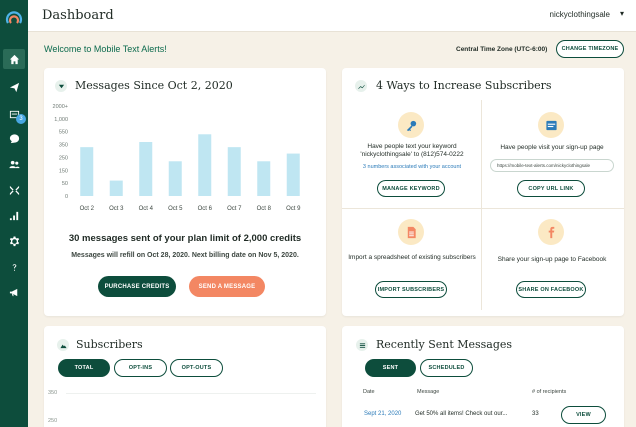 The image size is (636, 427). What do you see at coordinates (590, 49) in the screenshot?
I see `change-timezone-button: CHANGE TIMEZONE` at bounding box center [590, 49].